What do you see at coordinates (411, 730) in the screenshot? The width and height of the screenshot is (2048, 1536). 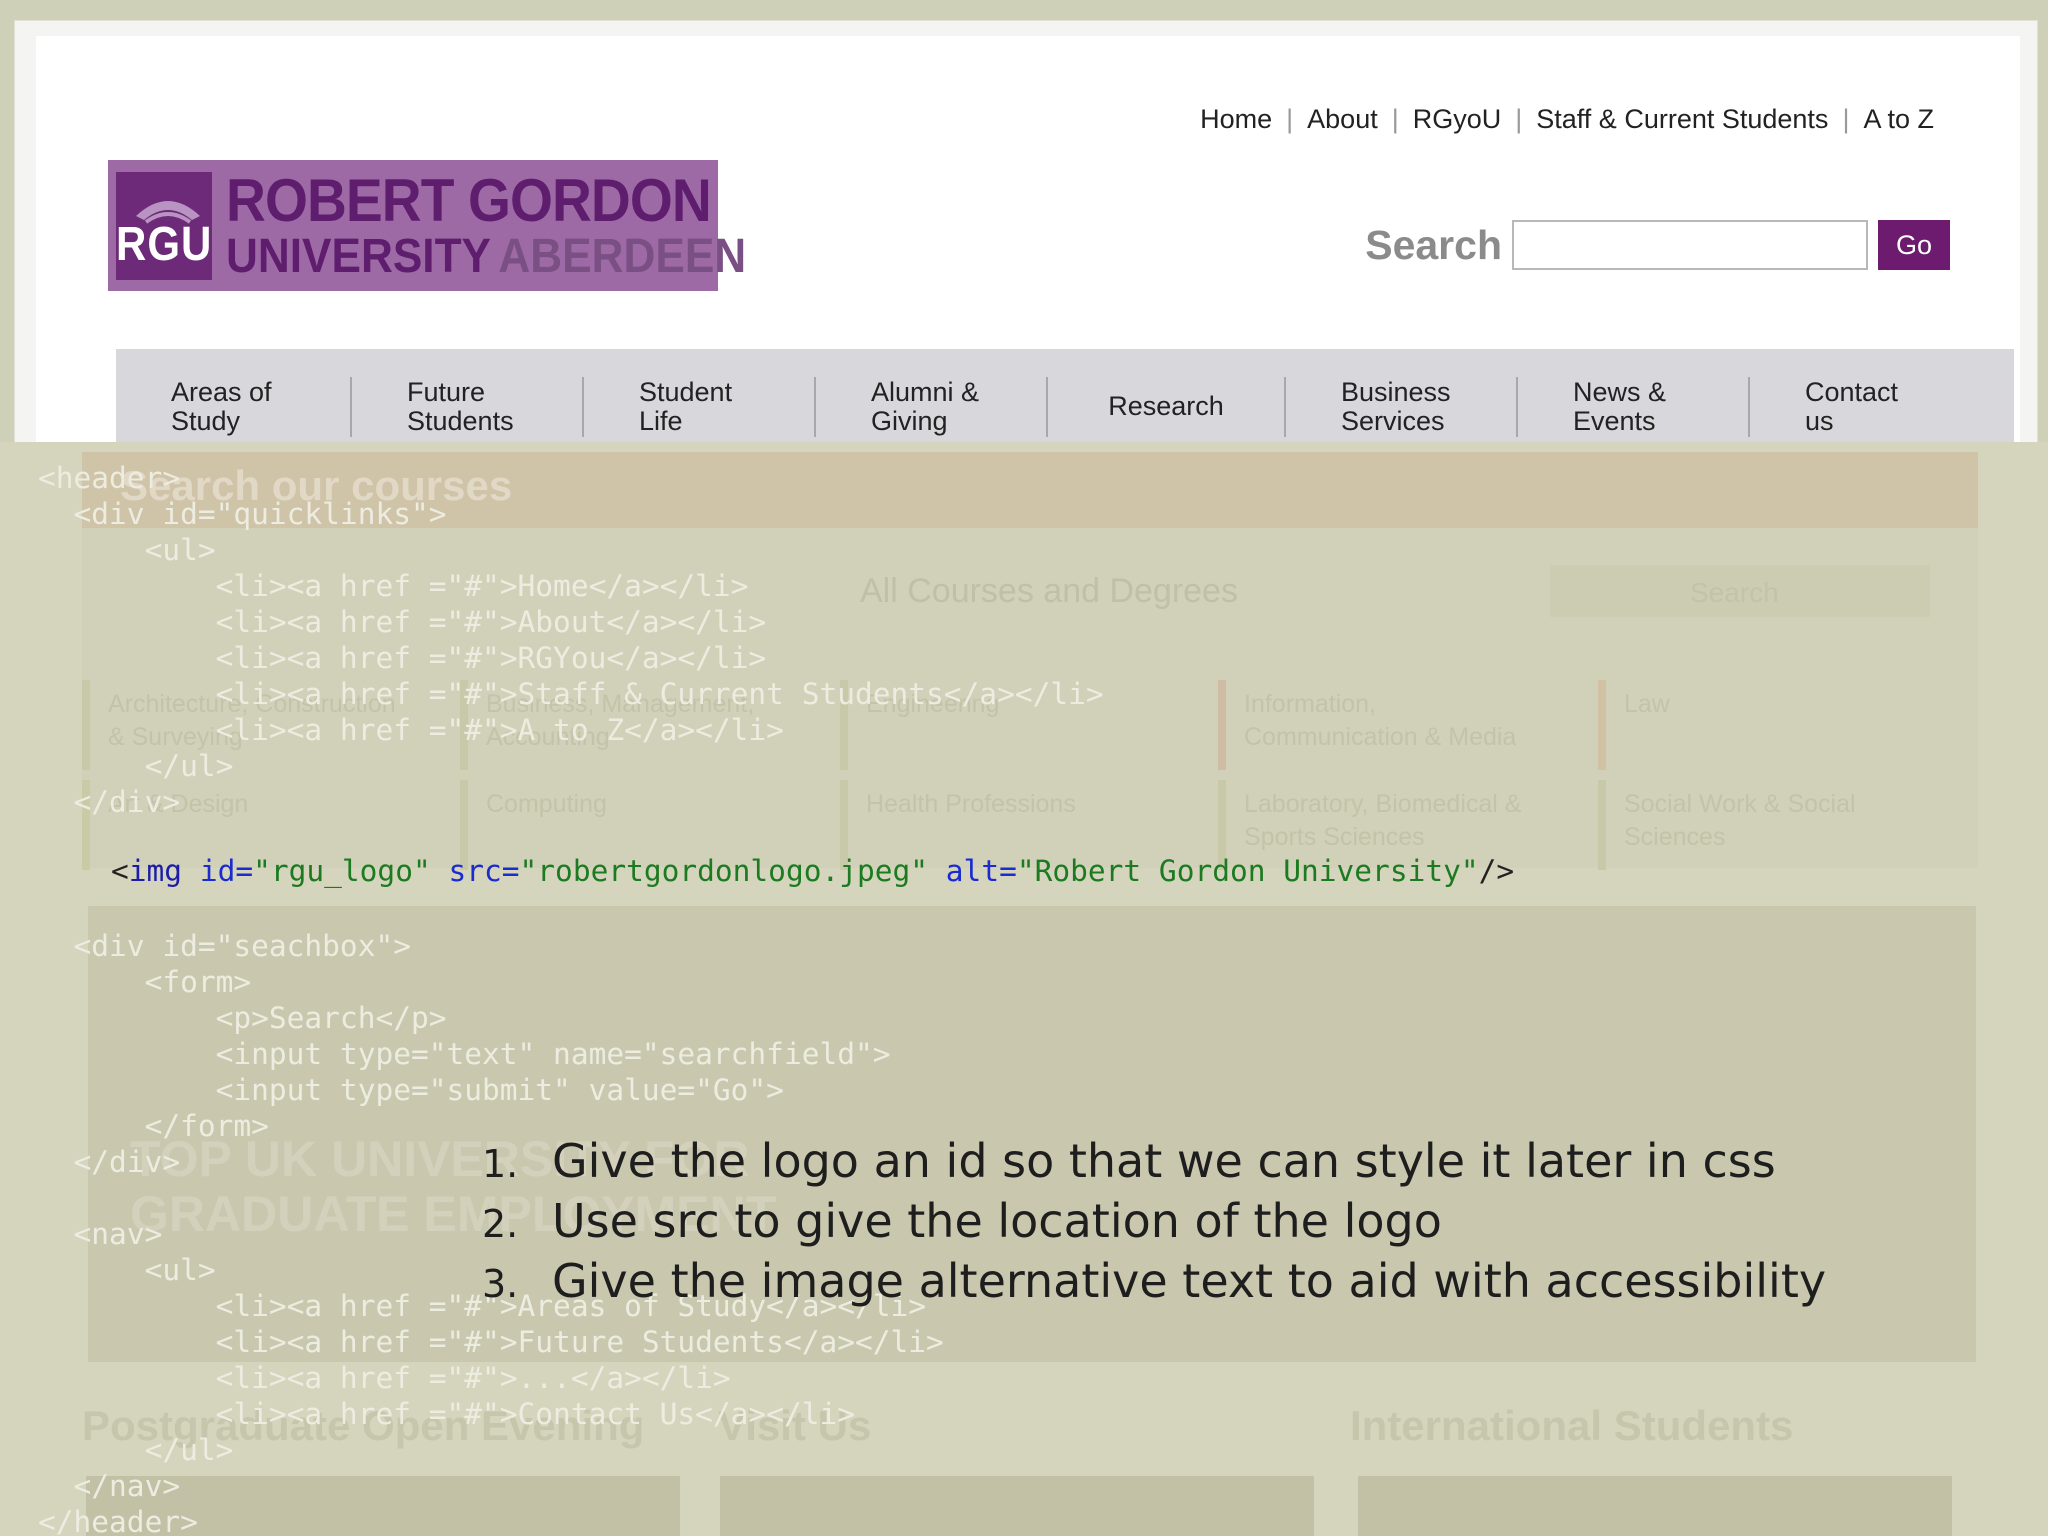 I see `code-line: <li><a href ="#">A to Z</a></li>` at bounding box center [411, 730].